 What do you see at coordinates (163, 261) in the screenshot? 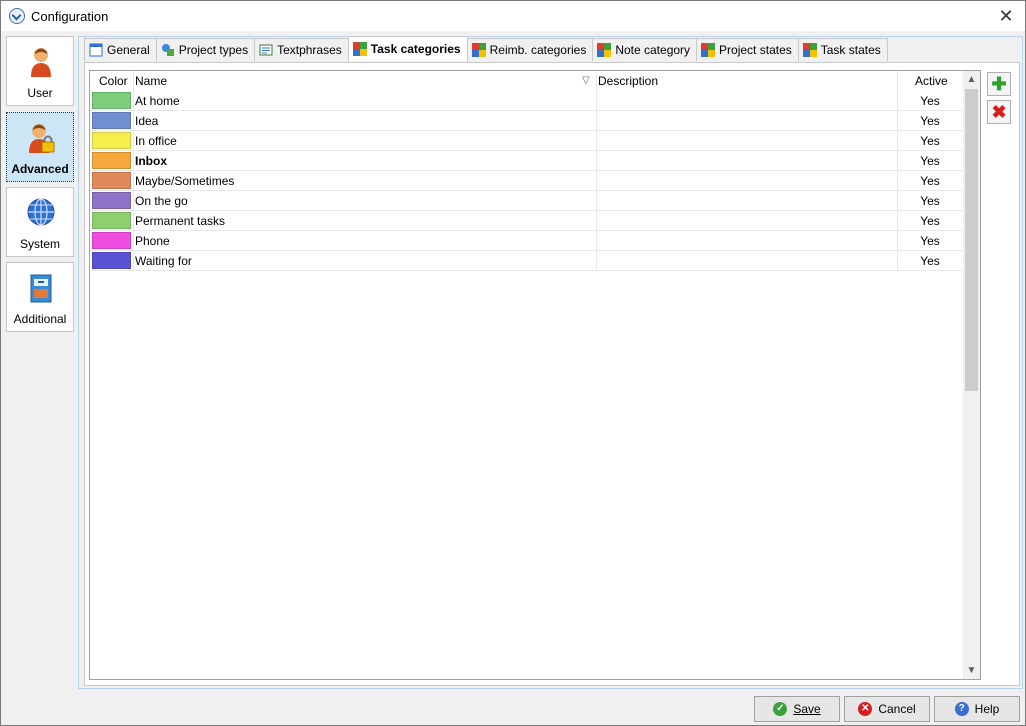
I see `category-name: Waiting for` at bounding box center [163, 261].